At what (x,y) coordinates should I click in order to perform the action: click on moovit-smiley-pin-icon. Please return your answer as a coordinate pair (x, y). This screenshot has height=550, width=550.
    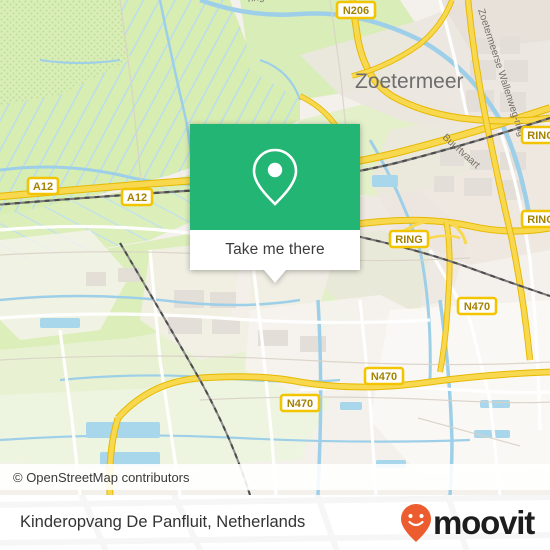
    Looking at the image, I should click on (416, 522).